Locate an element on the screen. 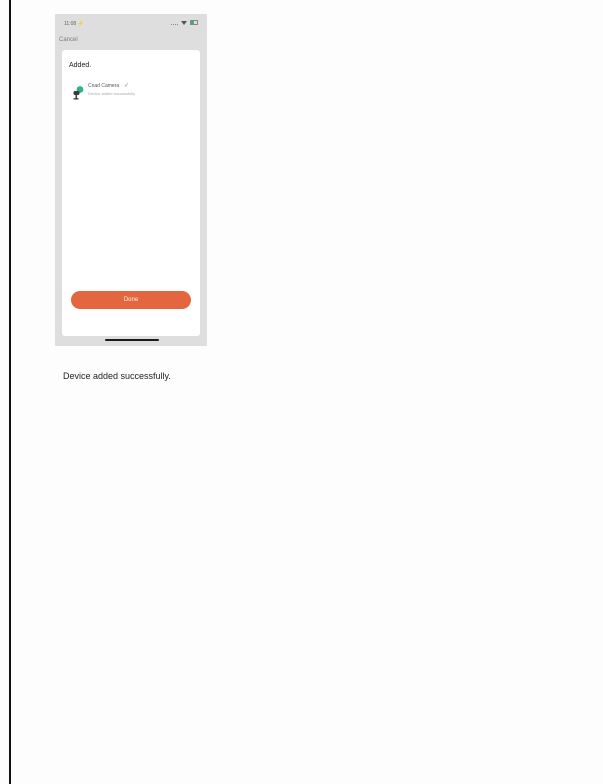 The height and width of the screenshot is (784, 603). status-icons is located at coordinates (184, 22).